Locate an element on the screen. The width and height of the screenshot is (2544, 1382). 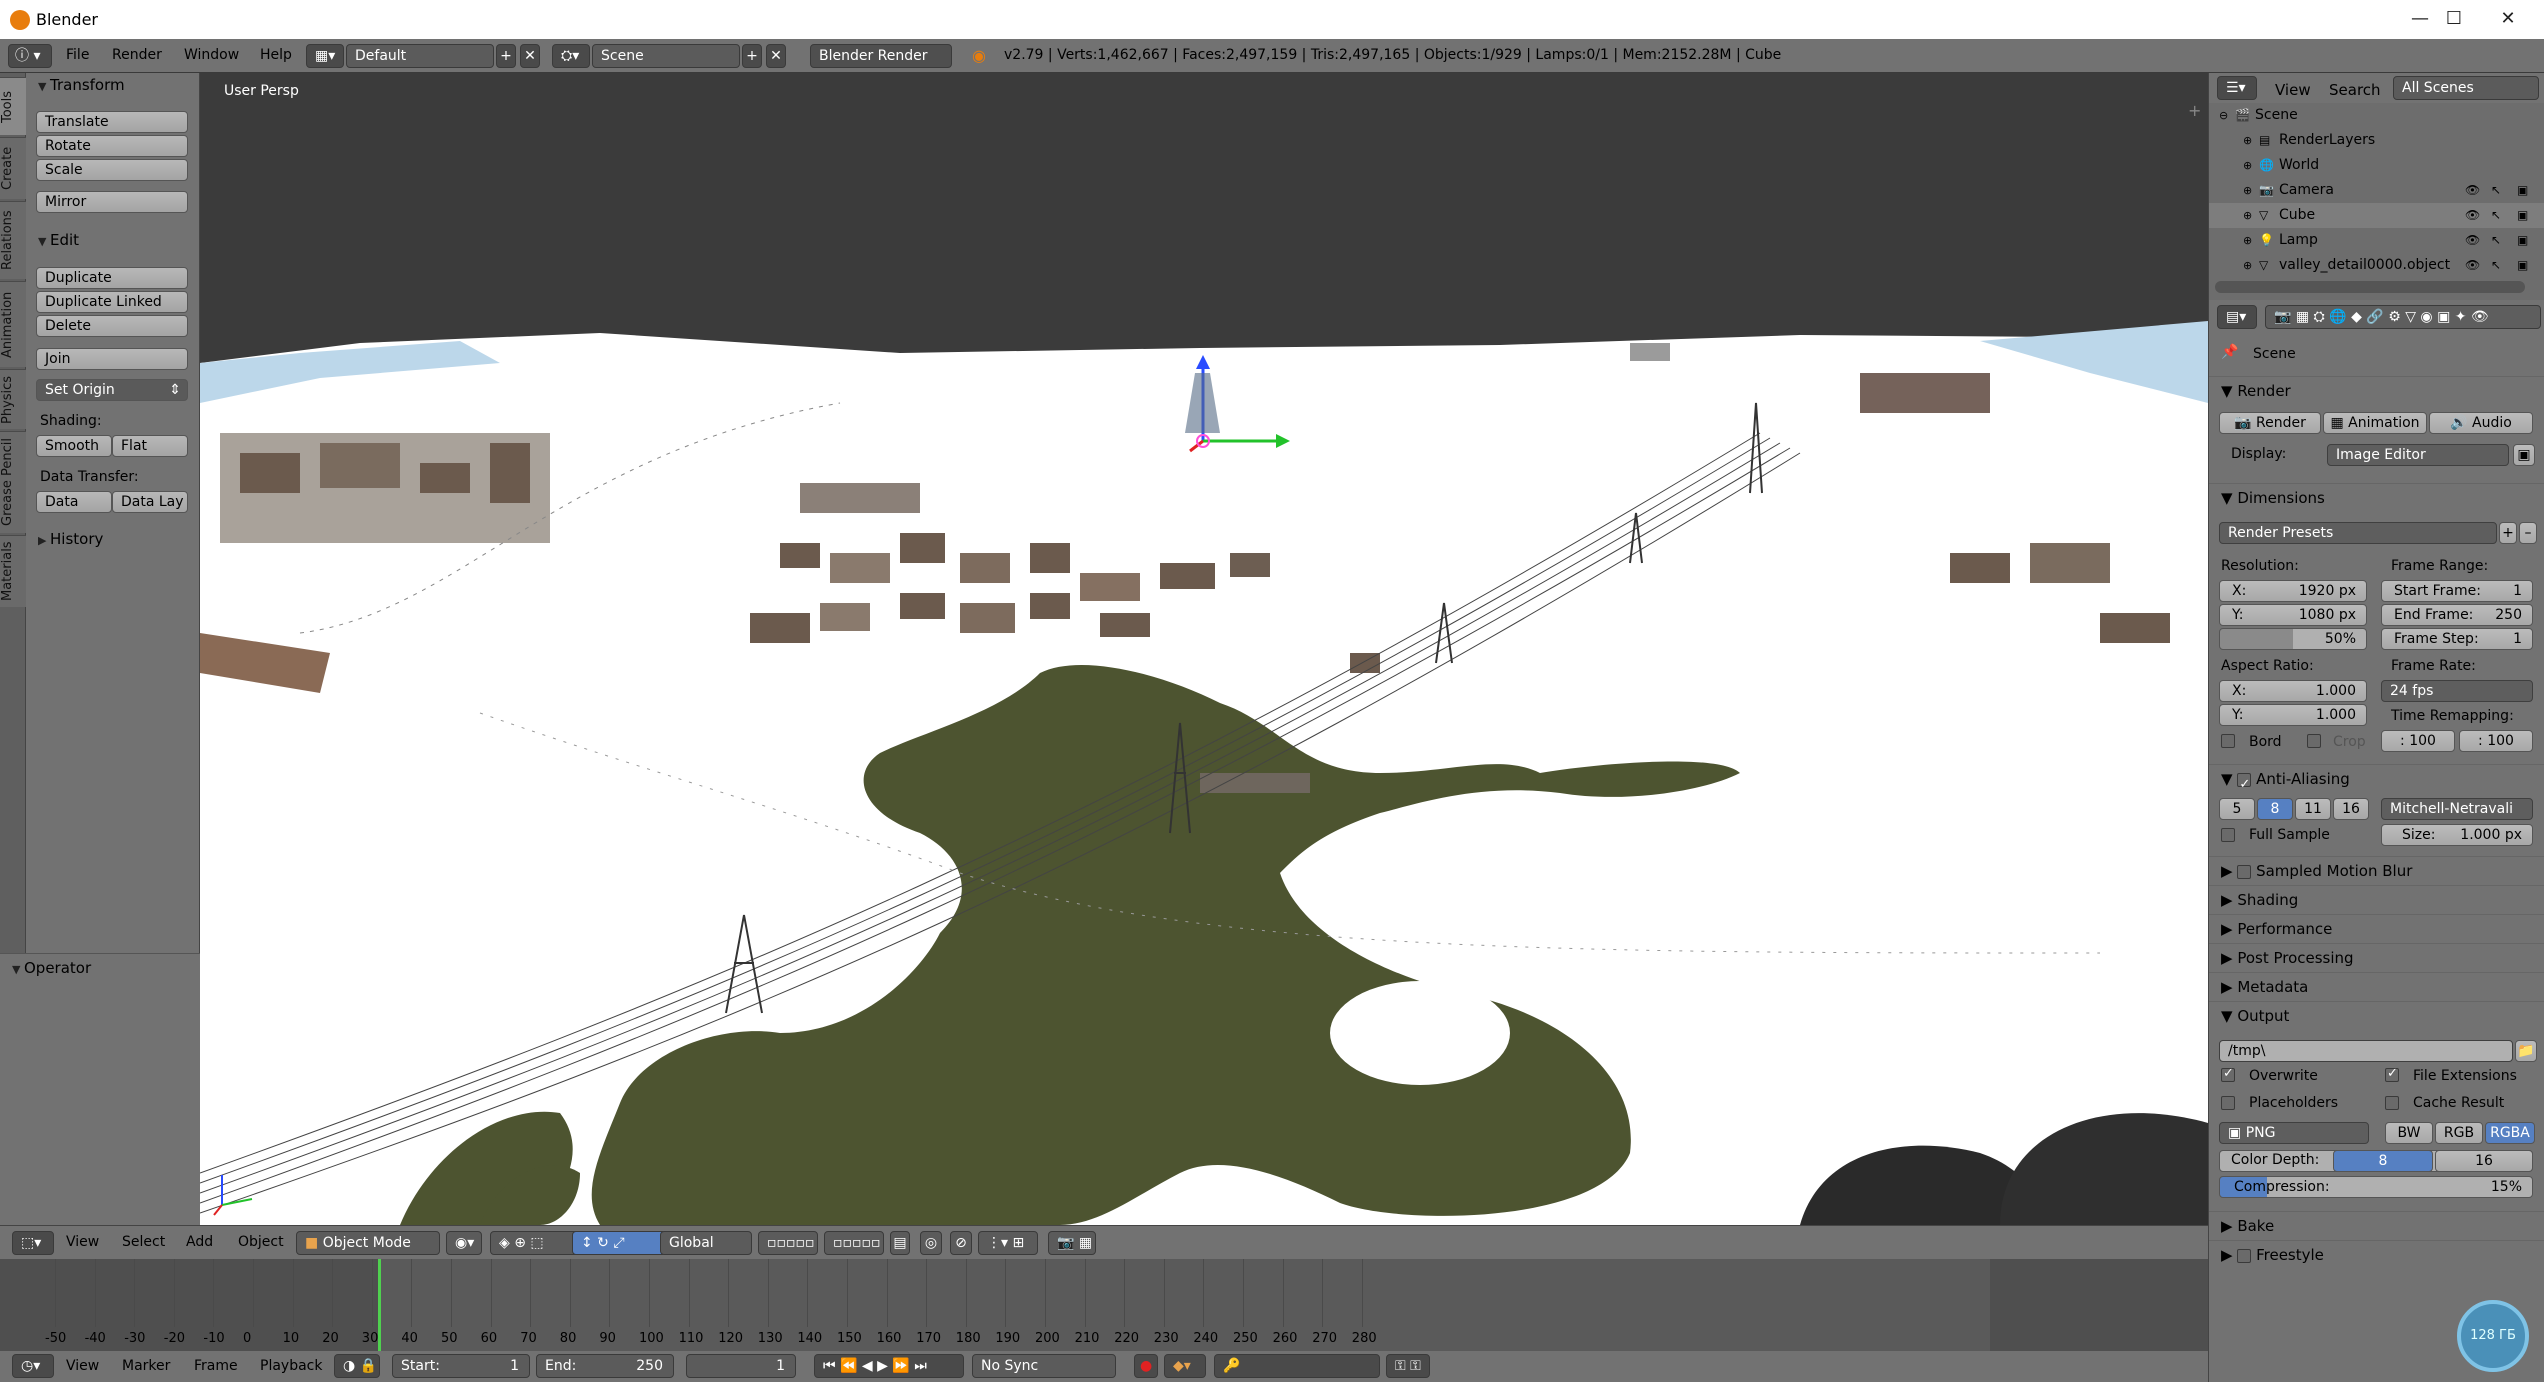
add-scene-icon: + is located at coordinates (752, 56).